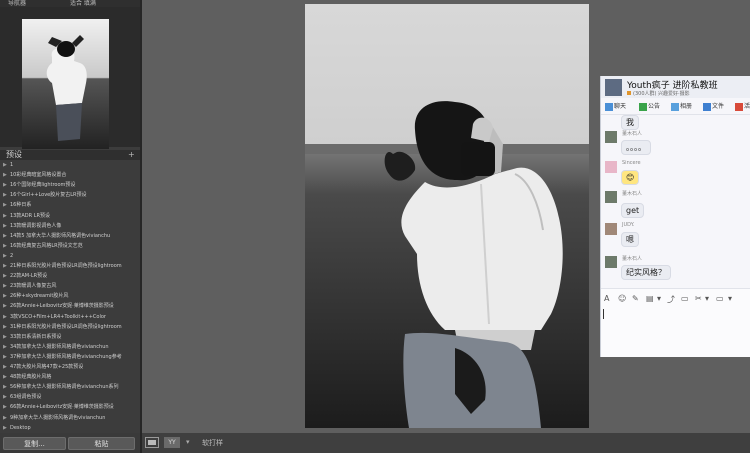 The width and height of the screenshot is (750, 453). I want to click on tab-activity: 活, so click(742, 107).